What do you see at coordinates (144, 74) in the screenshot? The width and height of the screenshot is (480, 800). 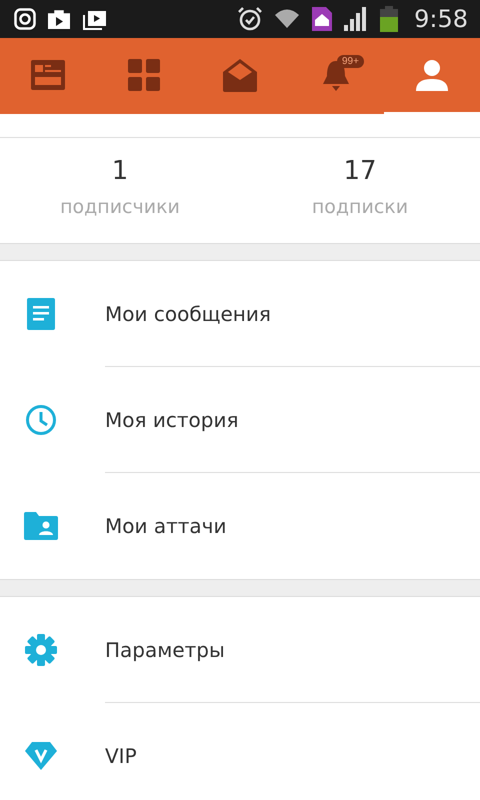 I see `grid-icon` at bounding box center [144, 74].